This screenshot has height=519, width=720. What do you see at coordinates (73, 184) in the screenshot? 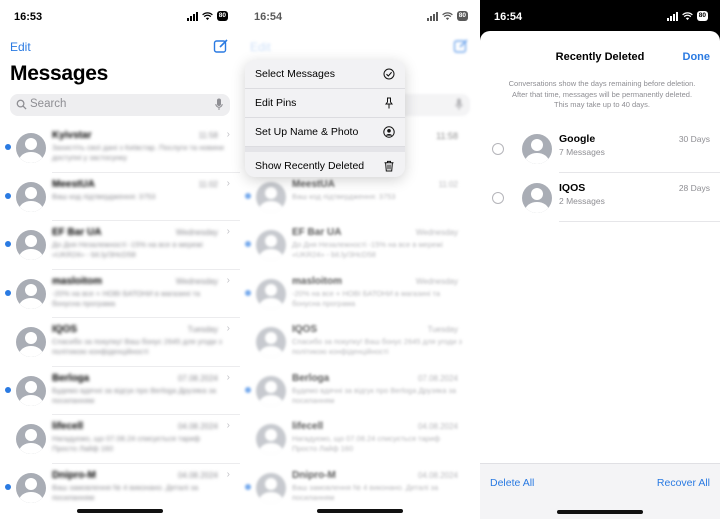
I see `conversation-name: MeestUA` at bounding box center [73, 184].